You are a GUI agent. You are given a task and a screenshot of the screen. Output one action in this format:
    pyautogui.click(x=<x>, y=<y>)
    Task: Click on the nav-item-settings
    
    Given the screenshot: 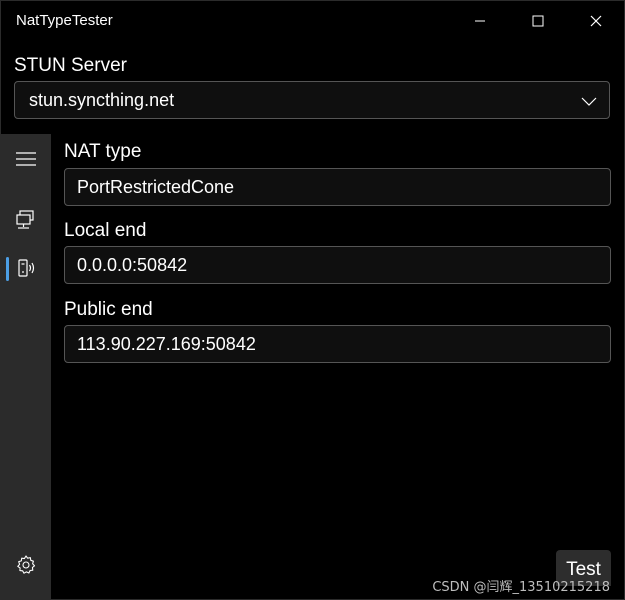 What is the action you would take?
    pyautogui.click(x=26, y=565)
    